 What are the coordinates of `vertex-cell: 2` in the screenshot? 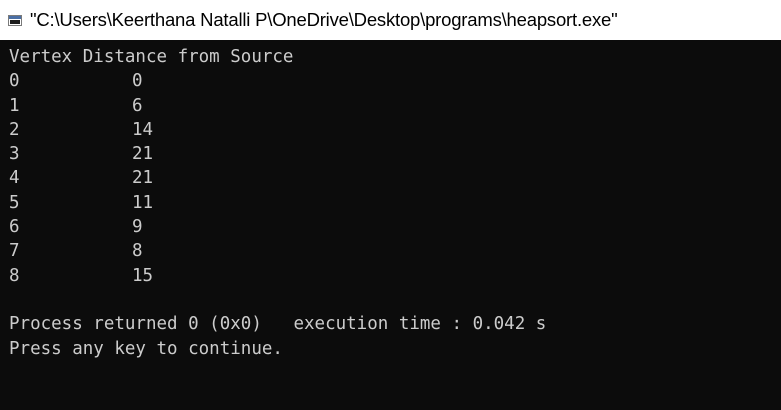 It's located at (14, 129).